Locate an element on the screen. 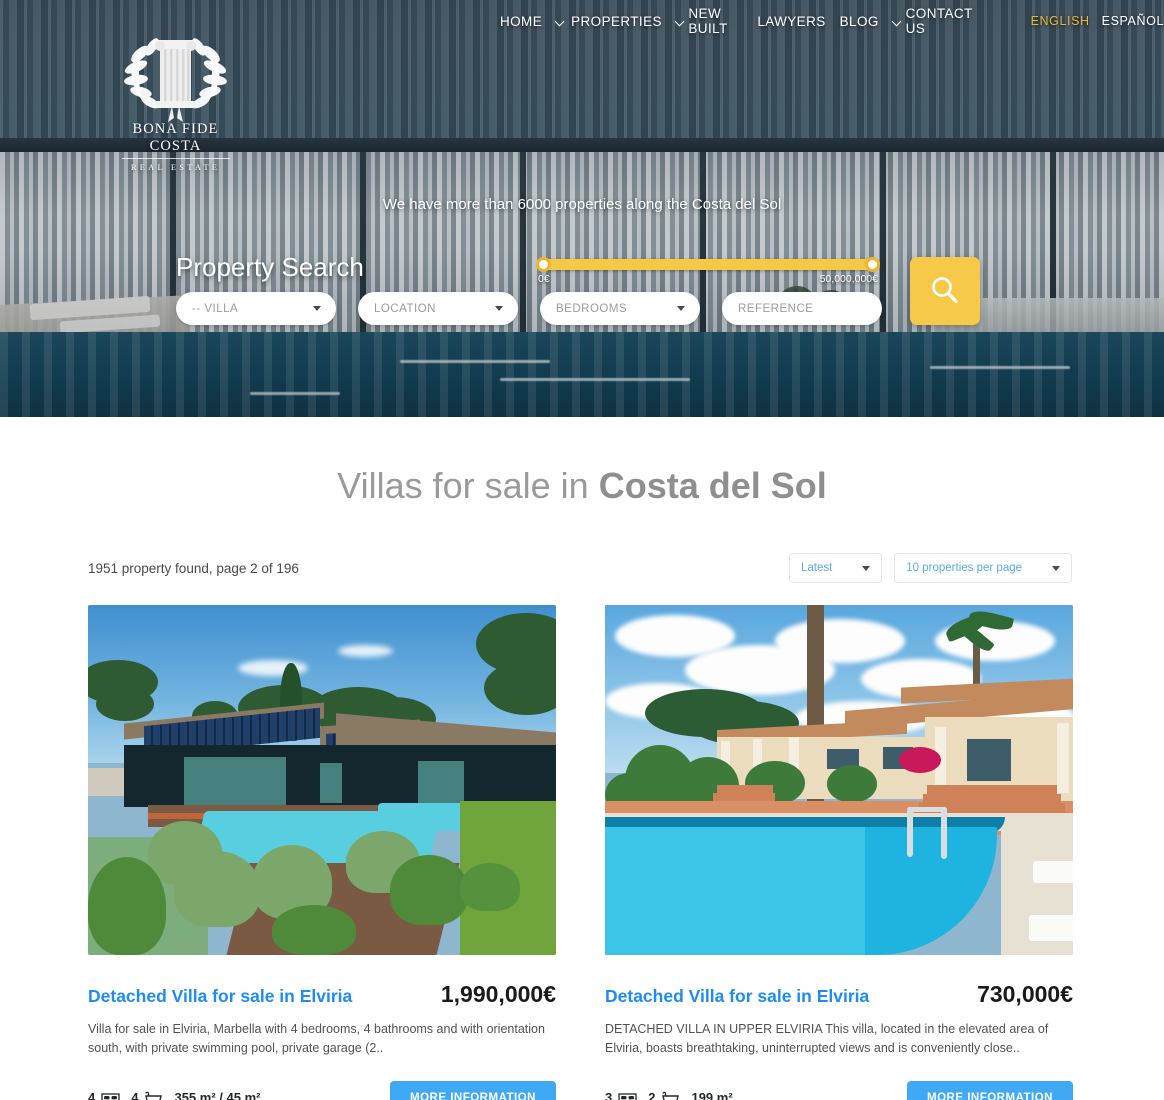 This screenshot has height=1100, width=1164. logo-divider is located at coordinates (175, 158).